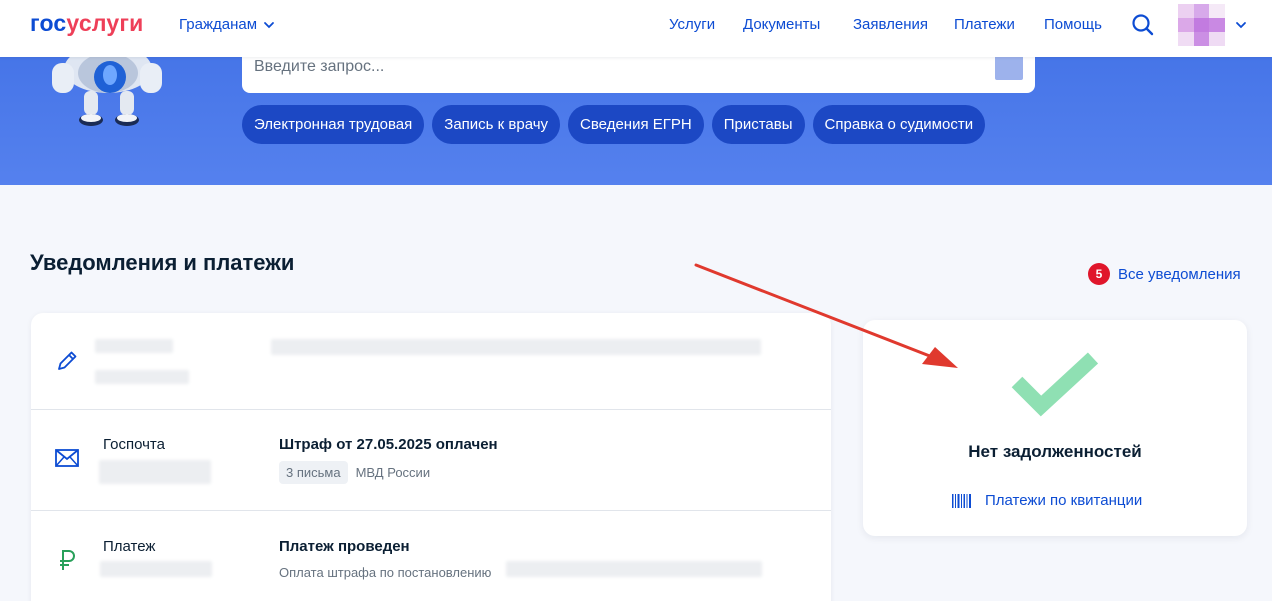  What do you see at coordinates (1055, 384) in the screenshot?
I see `checkmark-icon` at bounding box center [1055, 384].